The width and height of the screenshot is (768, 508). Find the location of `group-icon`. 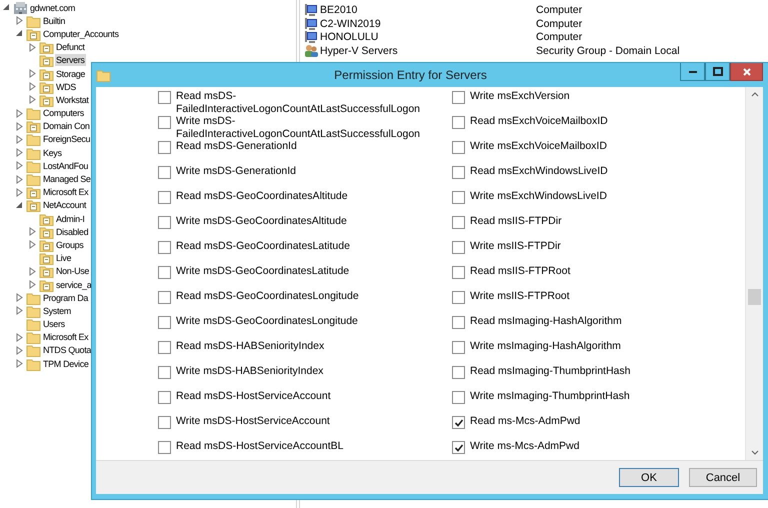

group-icon is located at coordinates (311, 51).